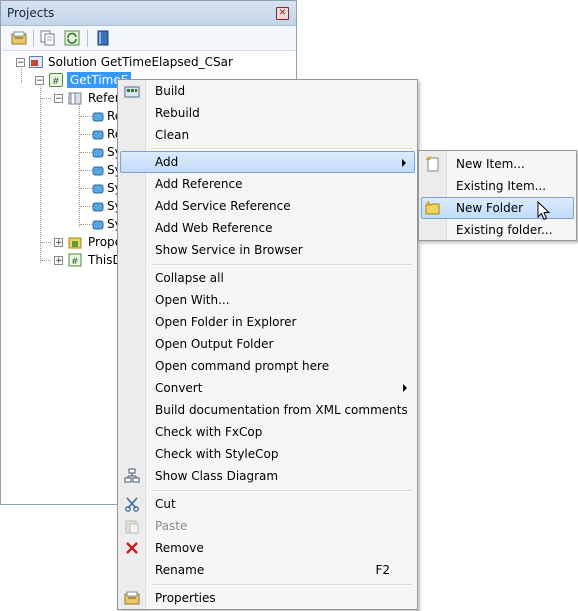  Describe the element at coordinates (267, 570) in the screenshot. I see `menu-item-rename: Rename F2` at that location.